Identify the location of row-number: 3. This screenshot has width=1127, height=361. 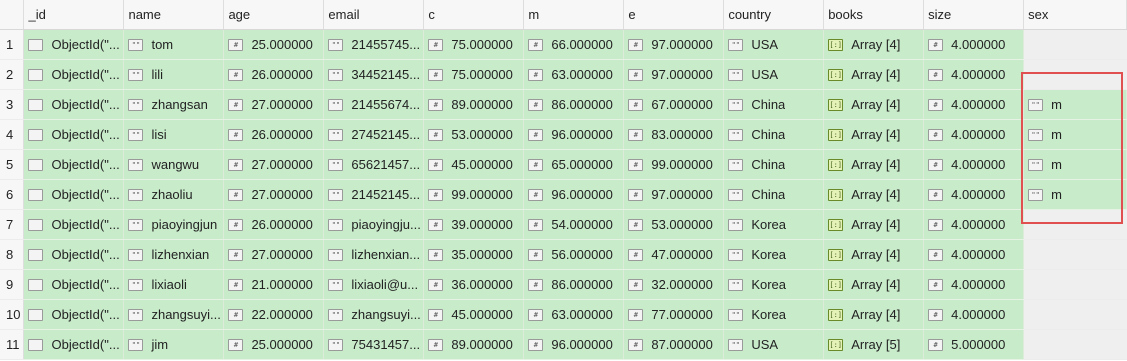
(12, 104).